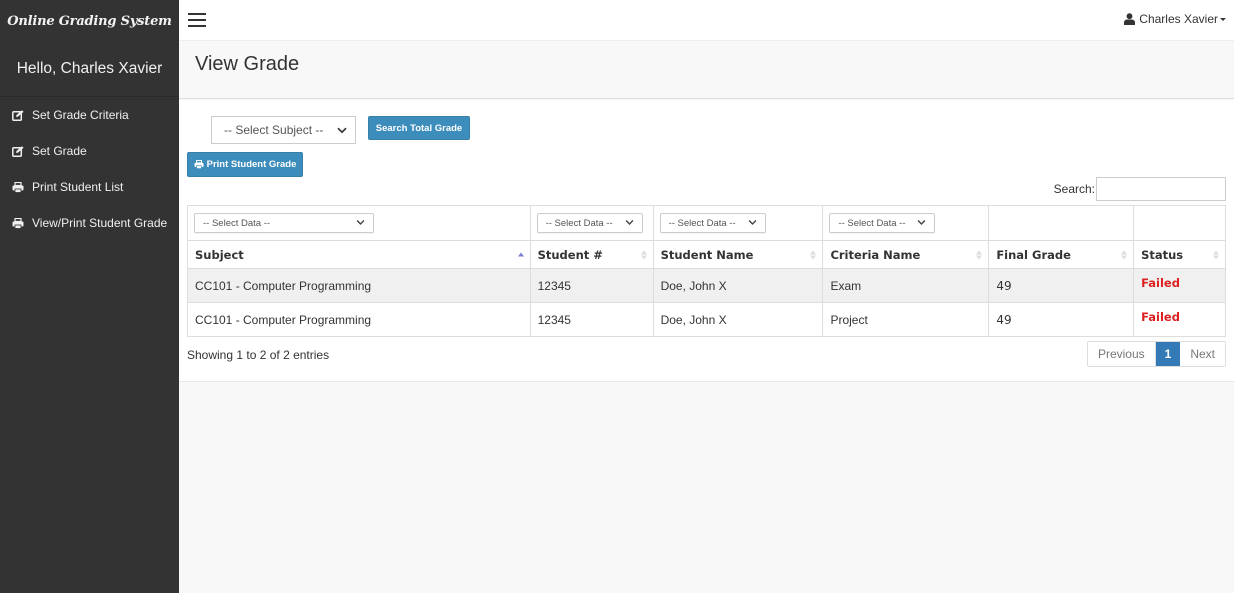 The height and width of the screenshot is (593, 1234). What do you see at coordinates (419, 128) in the screenshot?
I see `search-total-grade-button: Search Total Grade` at bounding box center [419, 128].